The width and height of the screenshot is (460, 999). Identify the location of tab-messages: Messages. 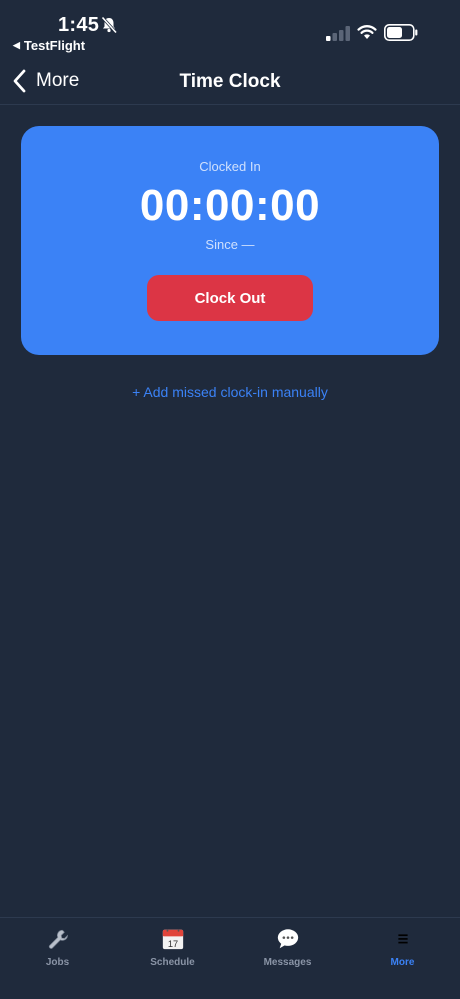
(287, 948).